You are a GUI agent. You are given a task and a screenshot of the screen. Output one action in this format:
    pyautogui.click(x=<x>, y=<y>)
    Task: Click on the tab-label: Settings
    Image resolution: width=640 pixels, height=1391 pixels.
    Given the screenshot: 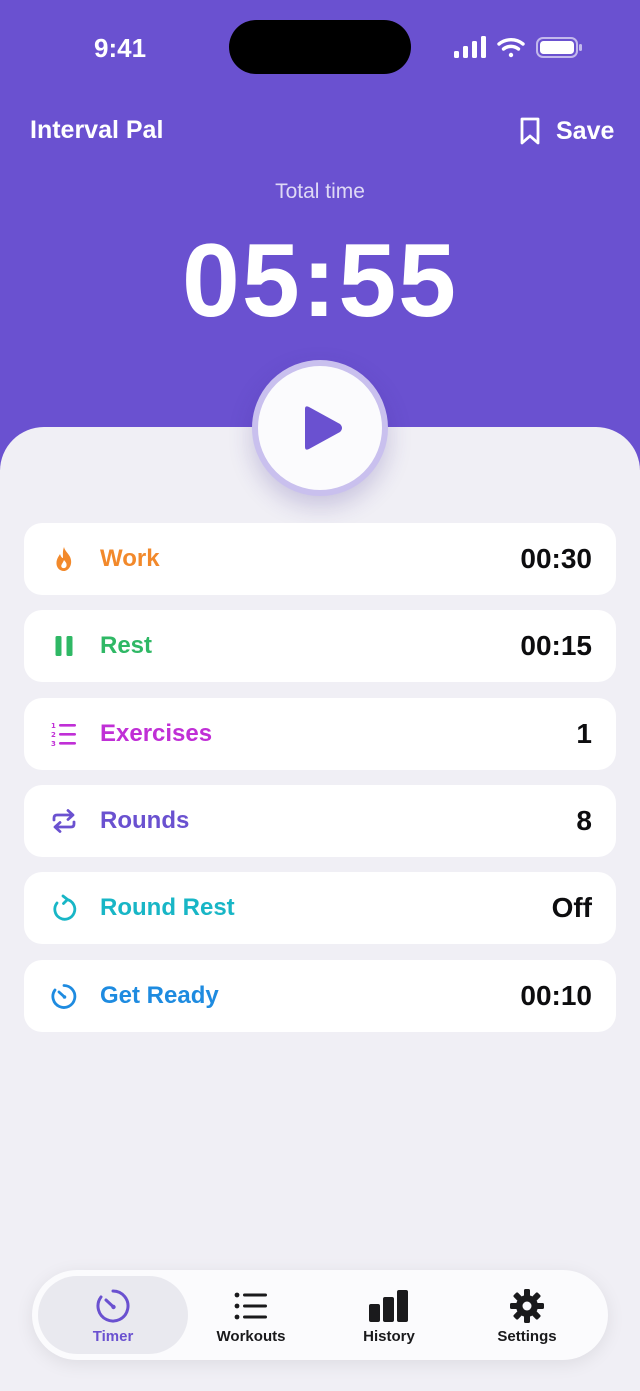 What is the action you would take?
    pyautogui.click(x=527, y=1336)
    